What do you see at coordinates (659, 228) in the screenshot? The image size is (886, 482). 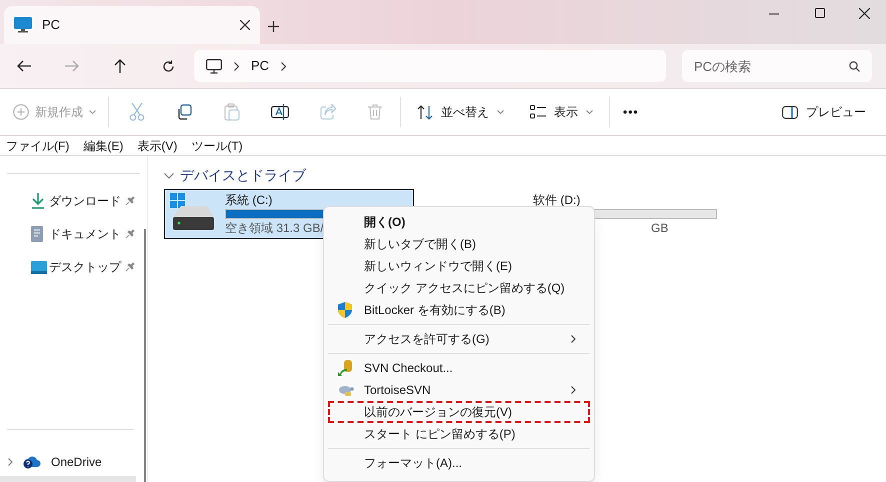 I see `free-space-text: GB` at bounding box center [659, 228].